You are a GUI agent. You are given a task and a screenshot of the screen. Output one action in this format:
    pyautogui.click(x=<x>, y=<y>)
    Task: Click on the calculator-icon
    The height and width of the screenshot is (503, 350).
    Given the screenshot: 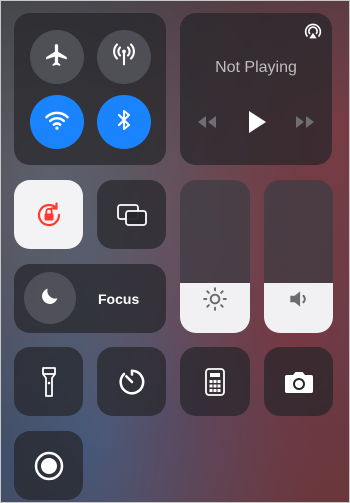 What is the action you would take?
    pyautogui.click(x=215, y=381)
    